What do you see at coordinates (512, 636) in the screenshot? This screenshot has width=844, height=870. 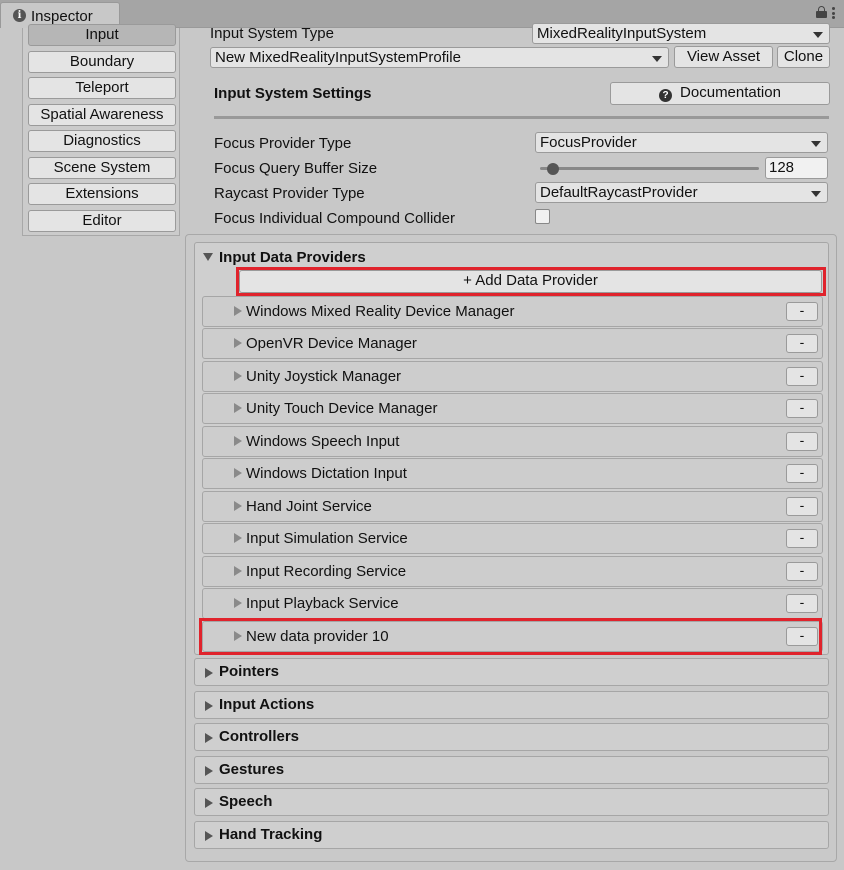 I see `data-provider-row: New data provider 10 -` at bounding box center [512, 636].